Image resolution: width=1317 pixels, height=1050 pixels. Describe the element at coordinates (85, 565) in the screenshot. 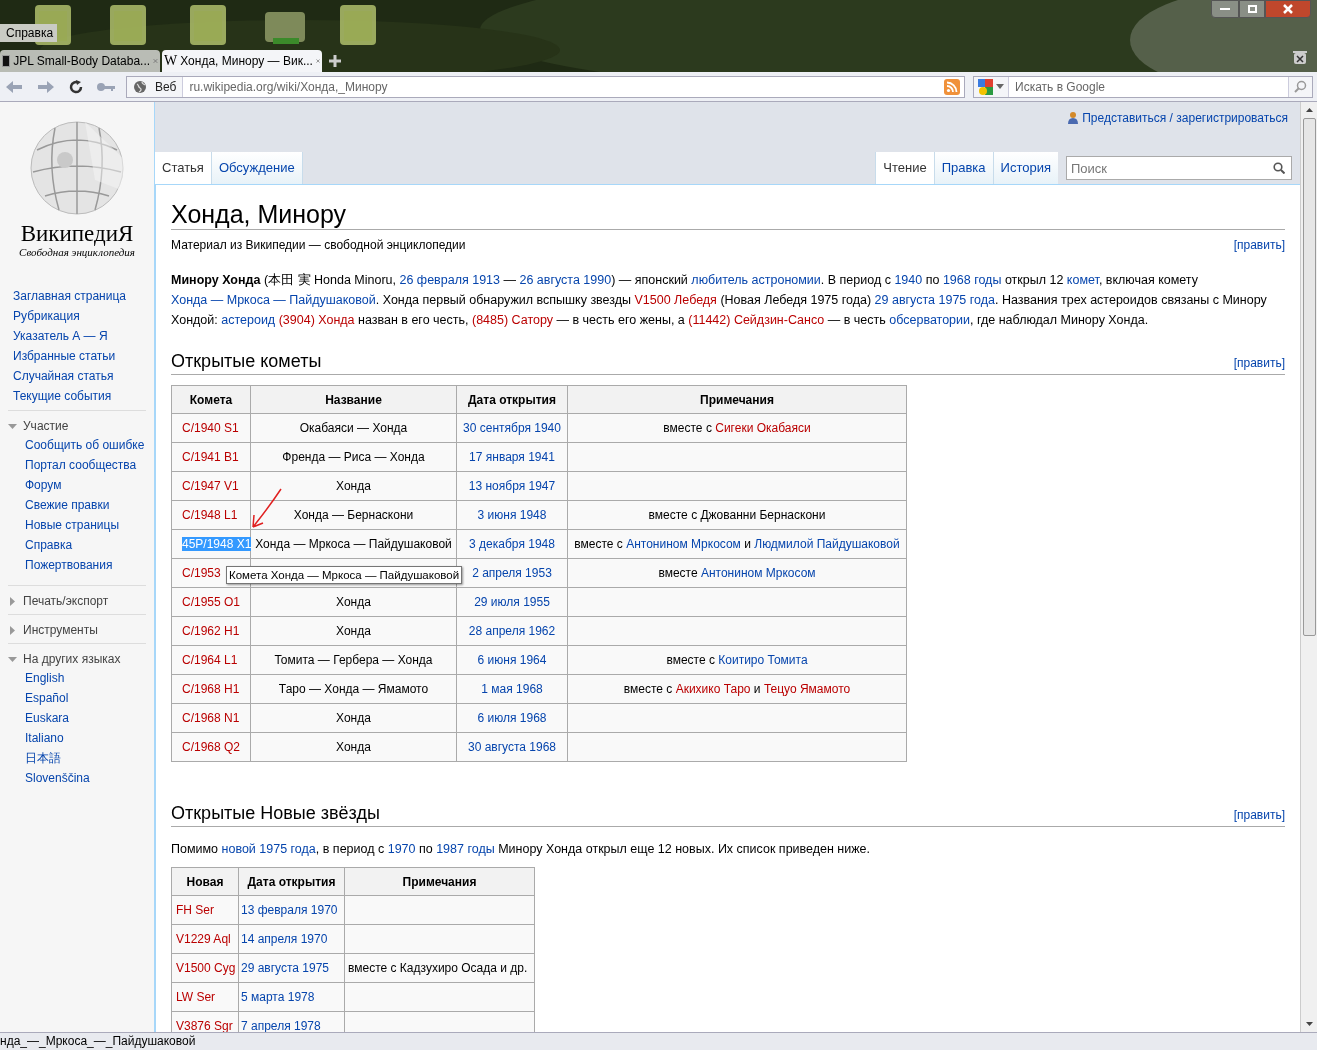

I see `sidebar-link: Пожертвования` at that location.